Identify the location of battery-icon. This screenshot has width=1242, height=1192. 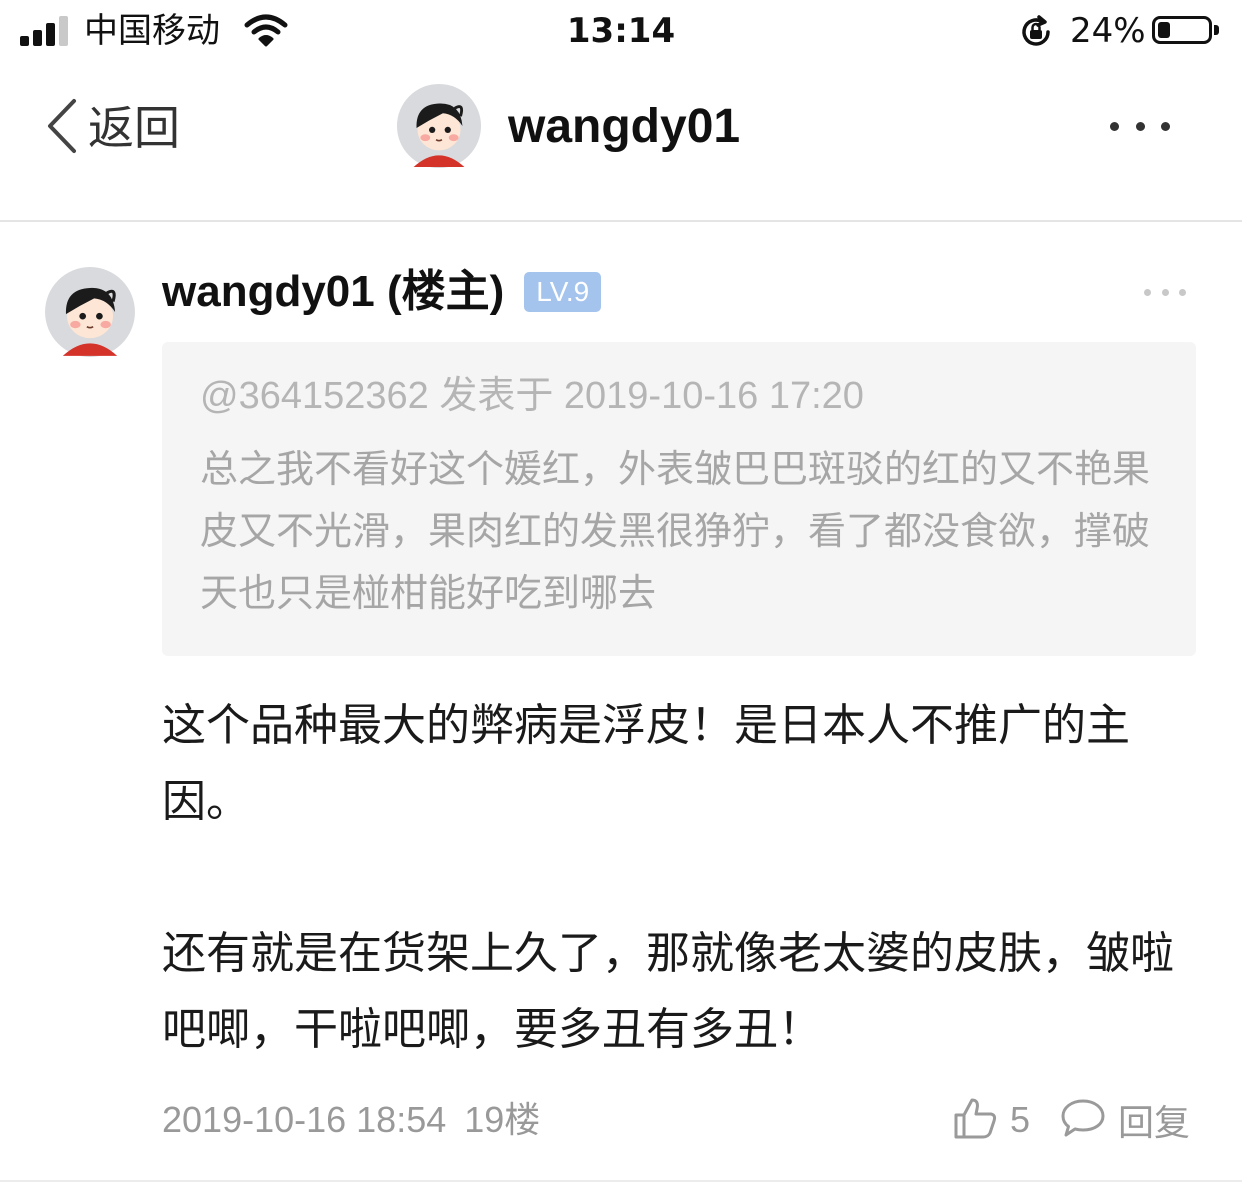
(1182, 30).